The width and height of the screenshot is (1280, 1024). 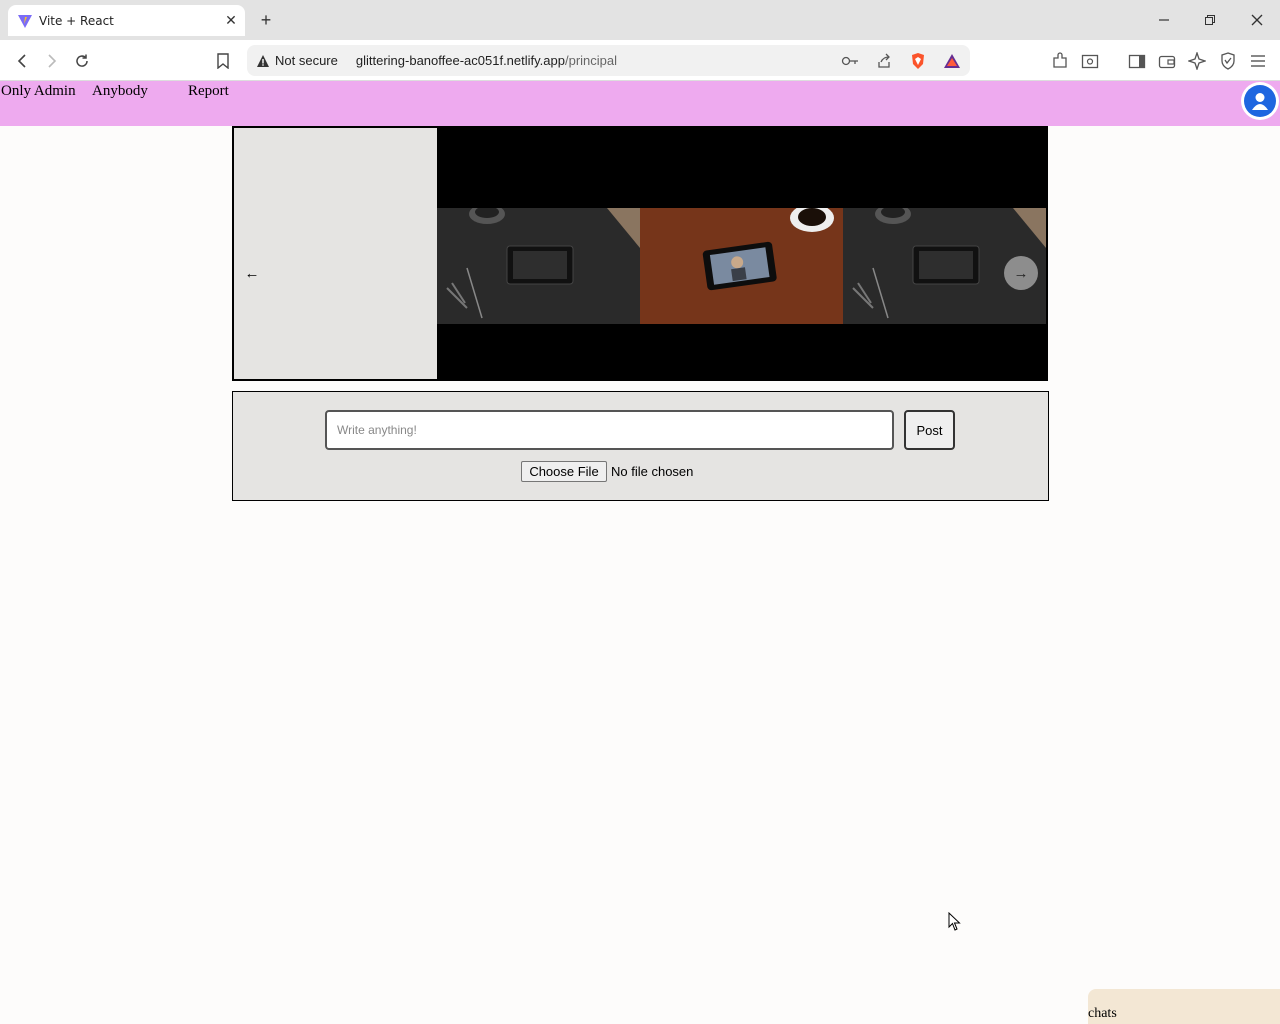 I want to click on new-tab-icon: +, so click(x=266, y=20).